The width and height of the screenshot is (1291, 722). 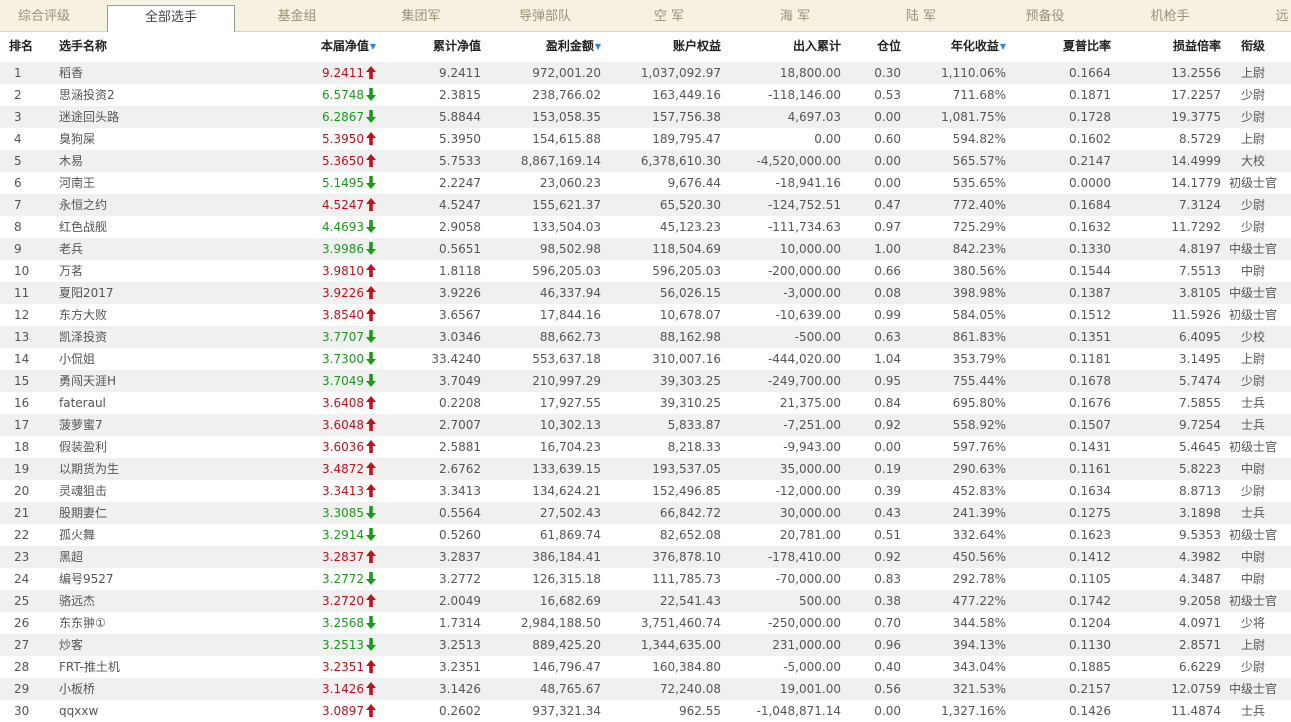 I want to click on cell-nav: 6.5748, so click(x=323, y=95).